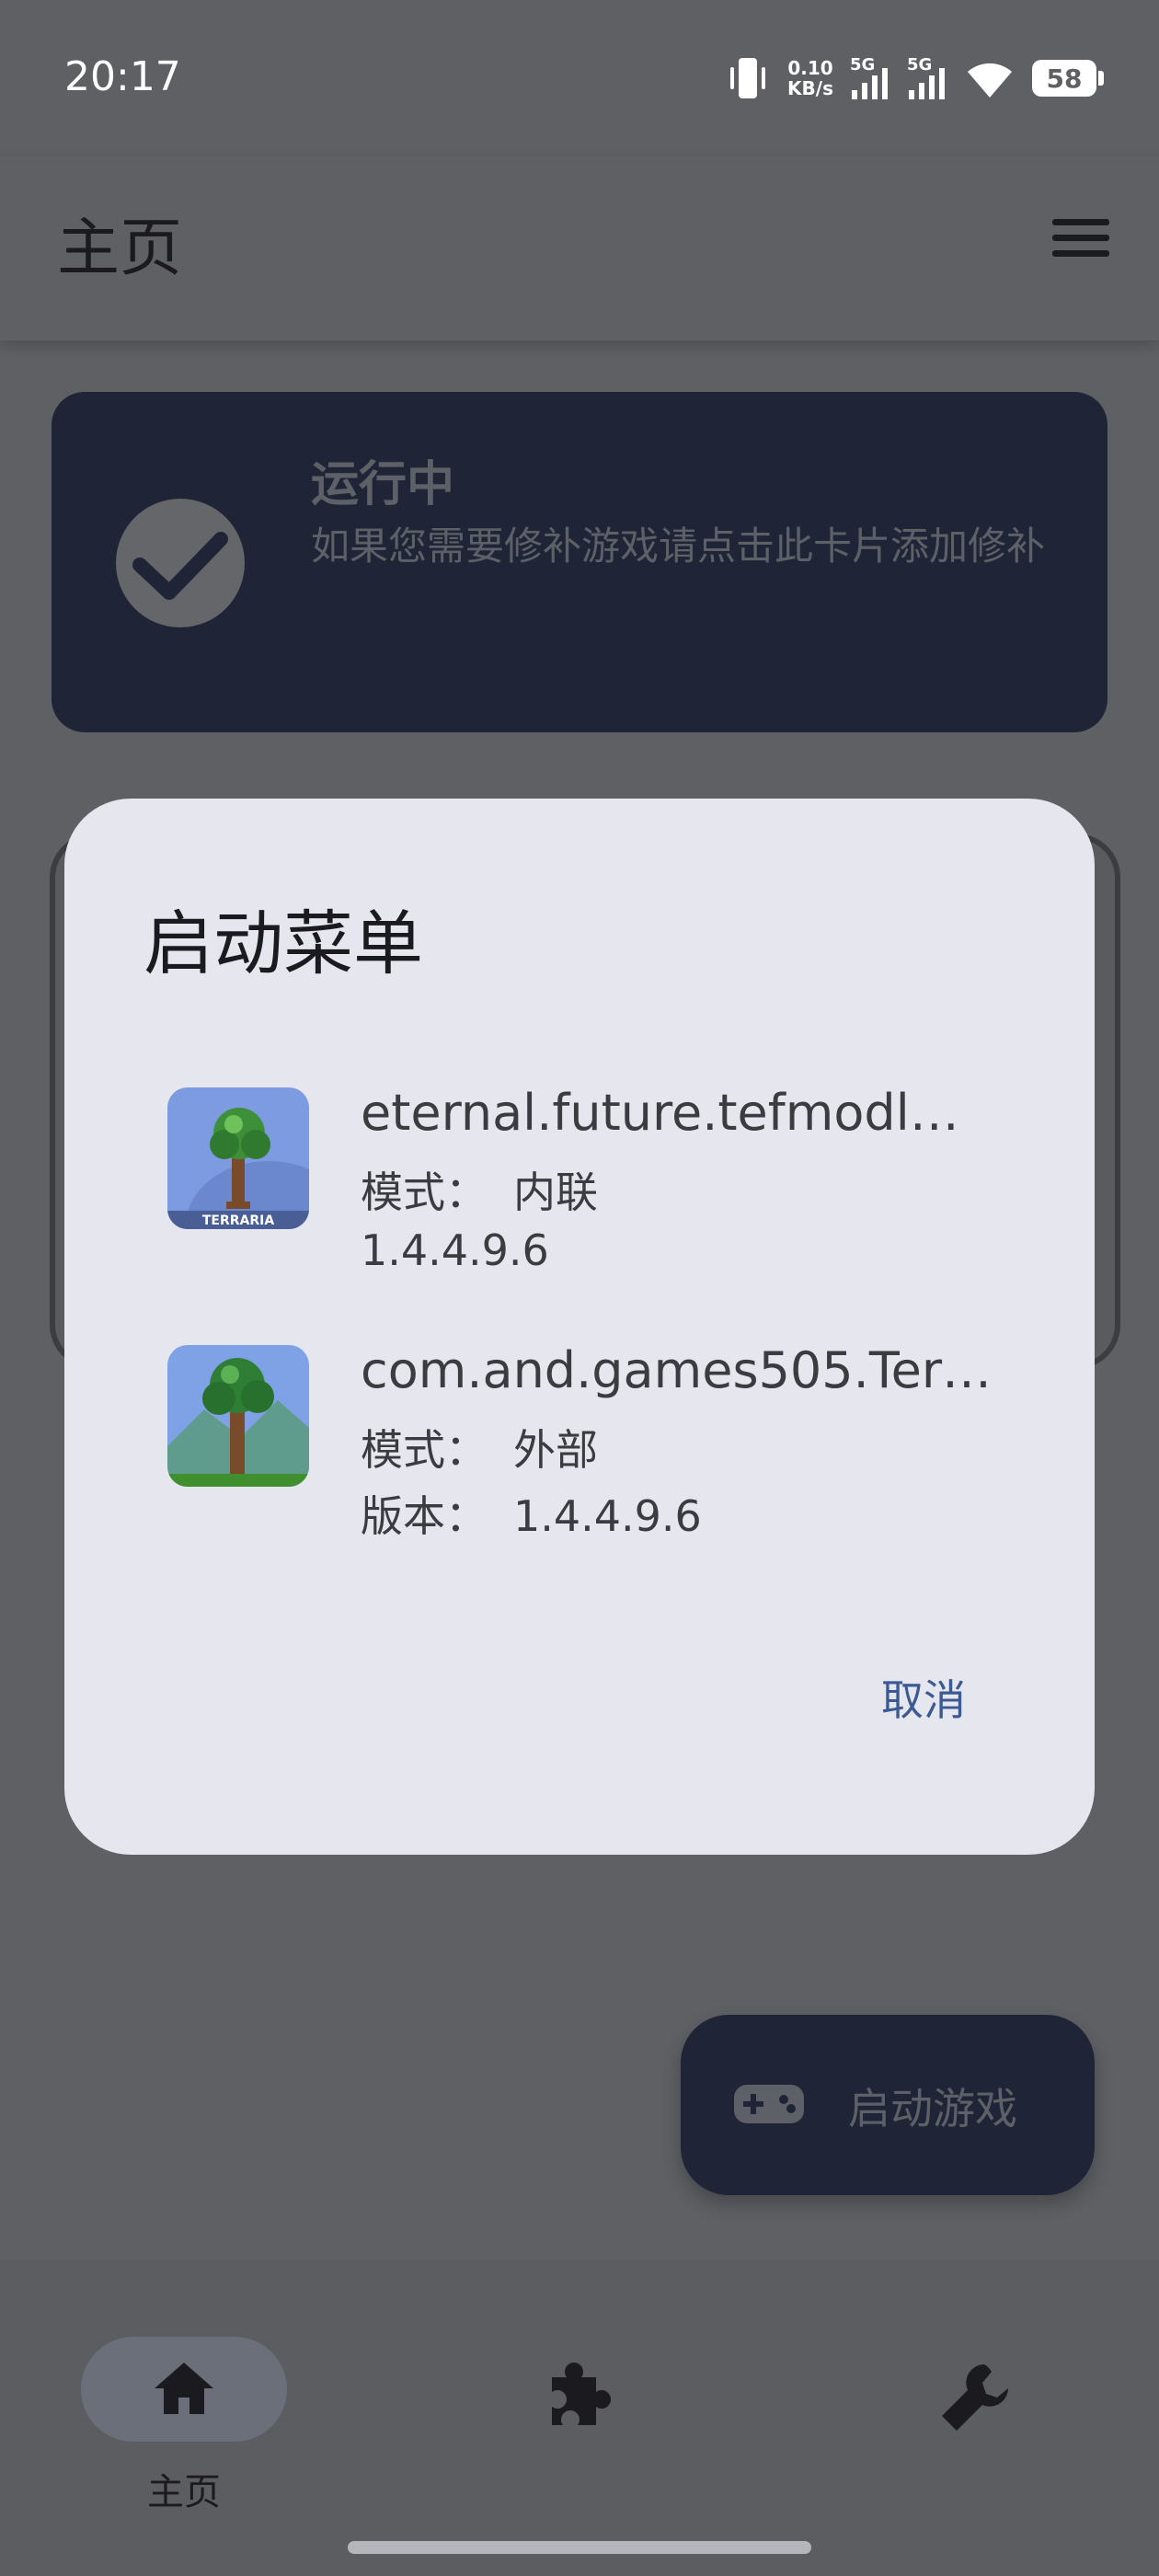 The height and width of the screenshot is (2576, 1159). What do you see at coordinates (923, 1697) in the screenshot?
I see `cancel-button: 取消` at bounding box center [923, 1697].